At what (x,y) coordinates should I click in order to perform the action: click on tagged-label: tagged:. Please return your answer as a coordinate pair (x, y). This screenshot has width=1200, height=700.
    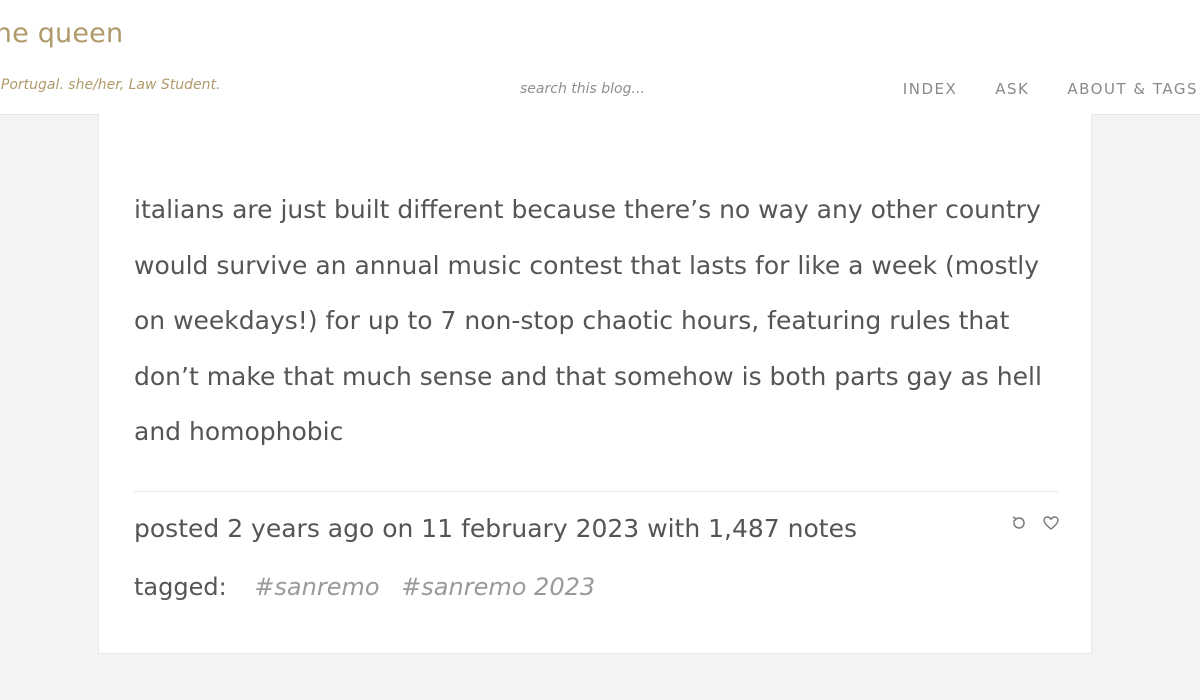
    Looking at the image, I should click on (180, 587).